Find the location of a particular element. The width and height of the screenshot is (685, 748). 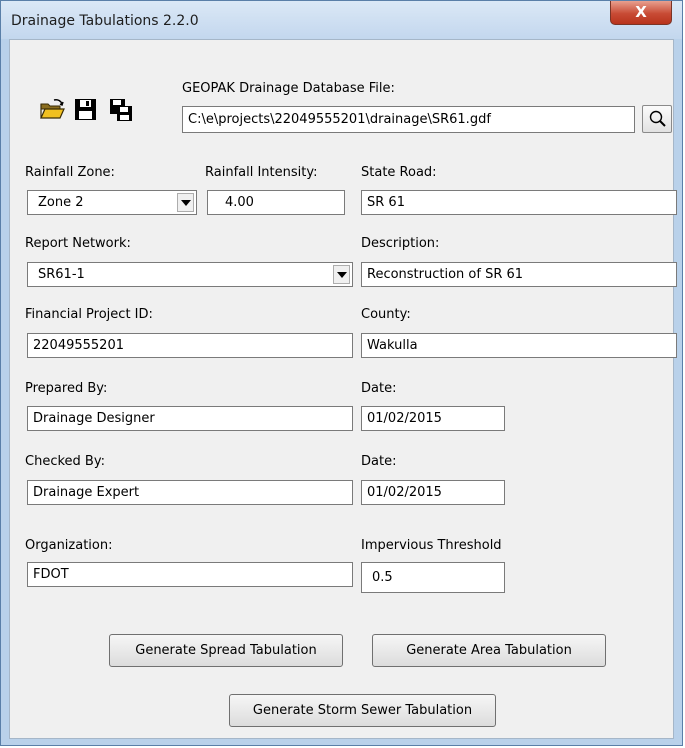

description-field: Reconstruction of SR 61 is located at coordinates (519, 274).